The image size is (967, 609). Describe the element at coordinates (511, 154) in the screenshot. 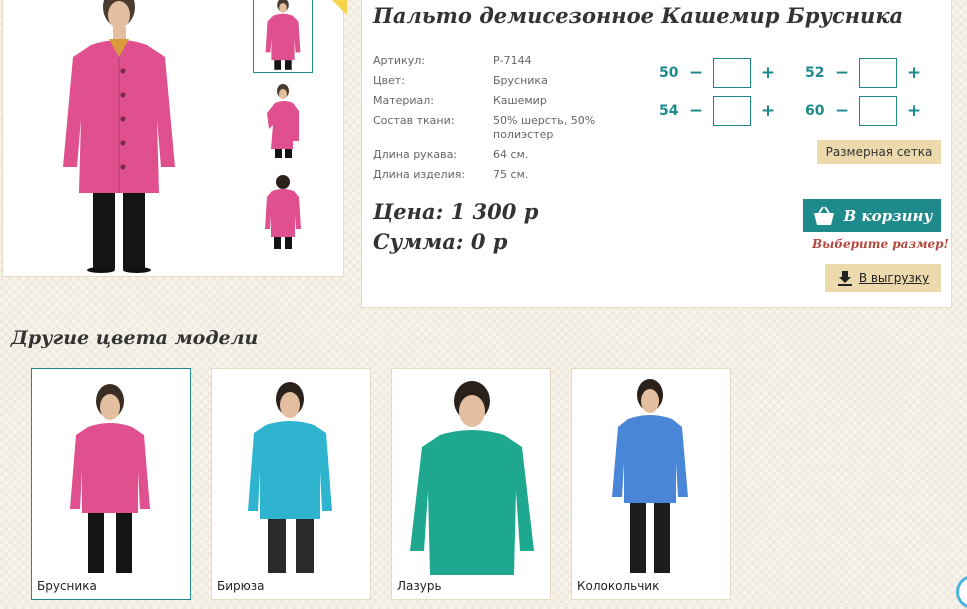

I see `spec-value: 64 см.` at that location.